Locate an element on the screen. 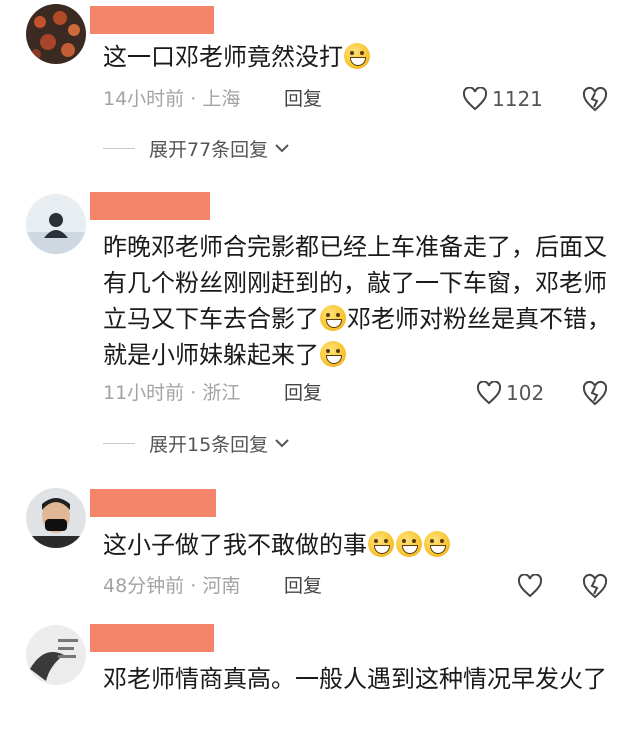  like-button: 1121 is located at coordinates (502, 99).